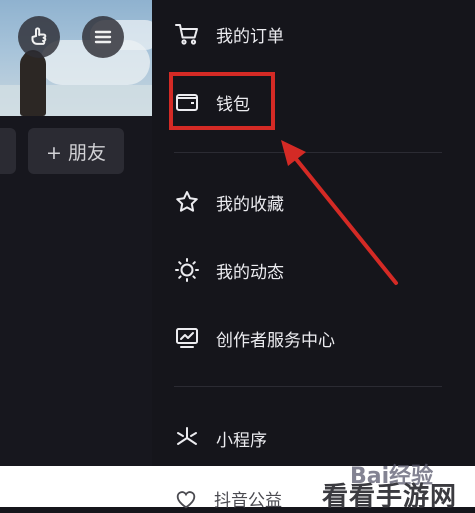 The image size is (475, 513). Describe the element at coordinates (76, 151) in the screenshot. I see `add-friend-button: + 朋友` at that location.